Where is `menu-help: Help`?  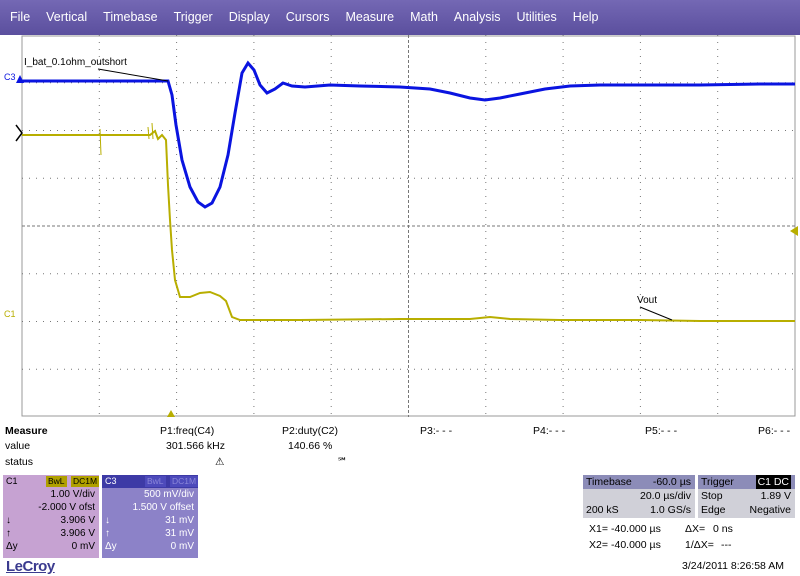 menu-help: Help is located at coordinates (586, 17).